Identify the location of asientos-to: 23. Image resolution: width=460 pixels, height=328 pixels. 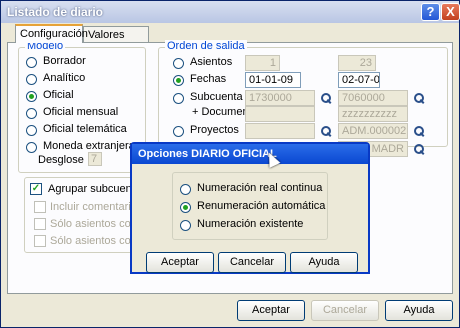
(357, 63).